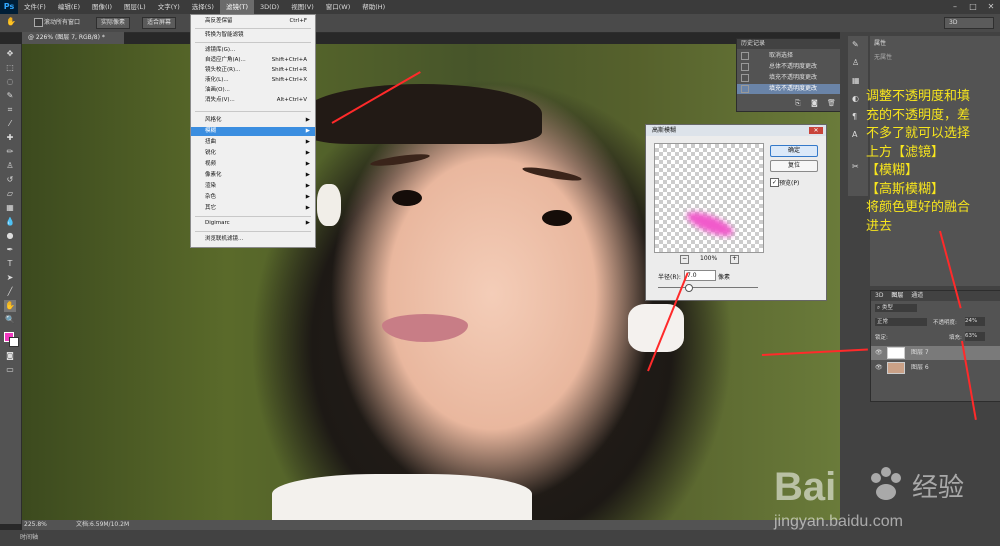  Describe the element at coordinates (10, 110) in the screenshot. I see `crop-tool-icon: ⌗` at that location.